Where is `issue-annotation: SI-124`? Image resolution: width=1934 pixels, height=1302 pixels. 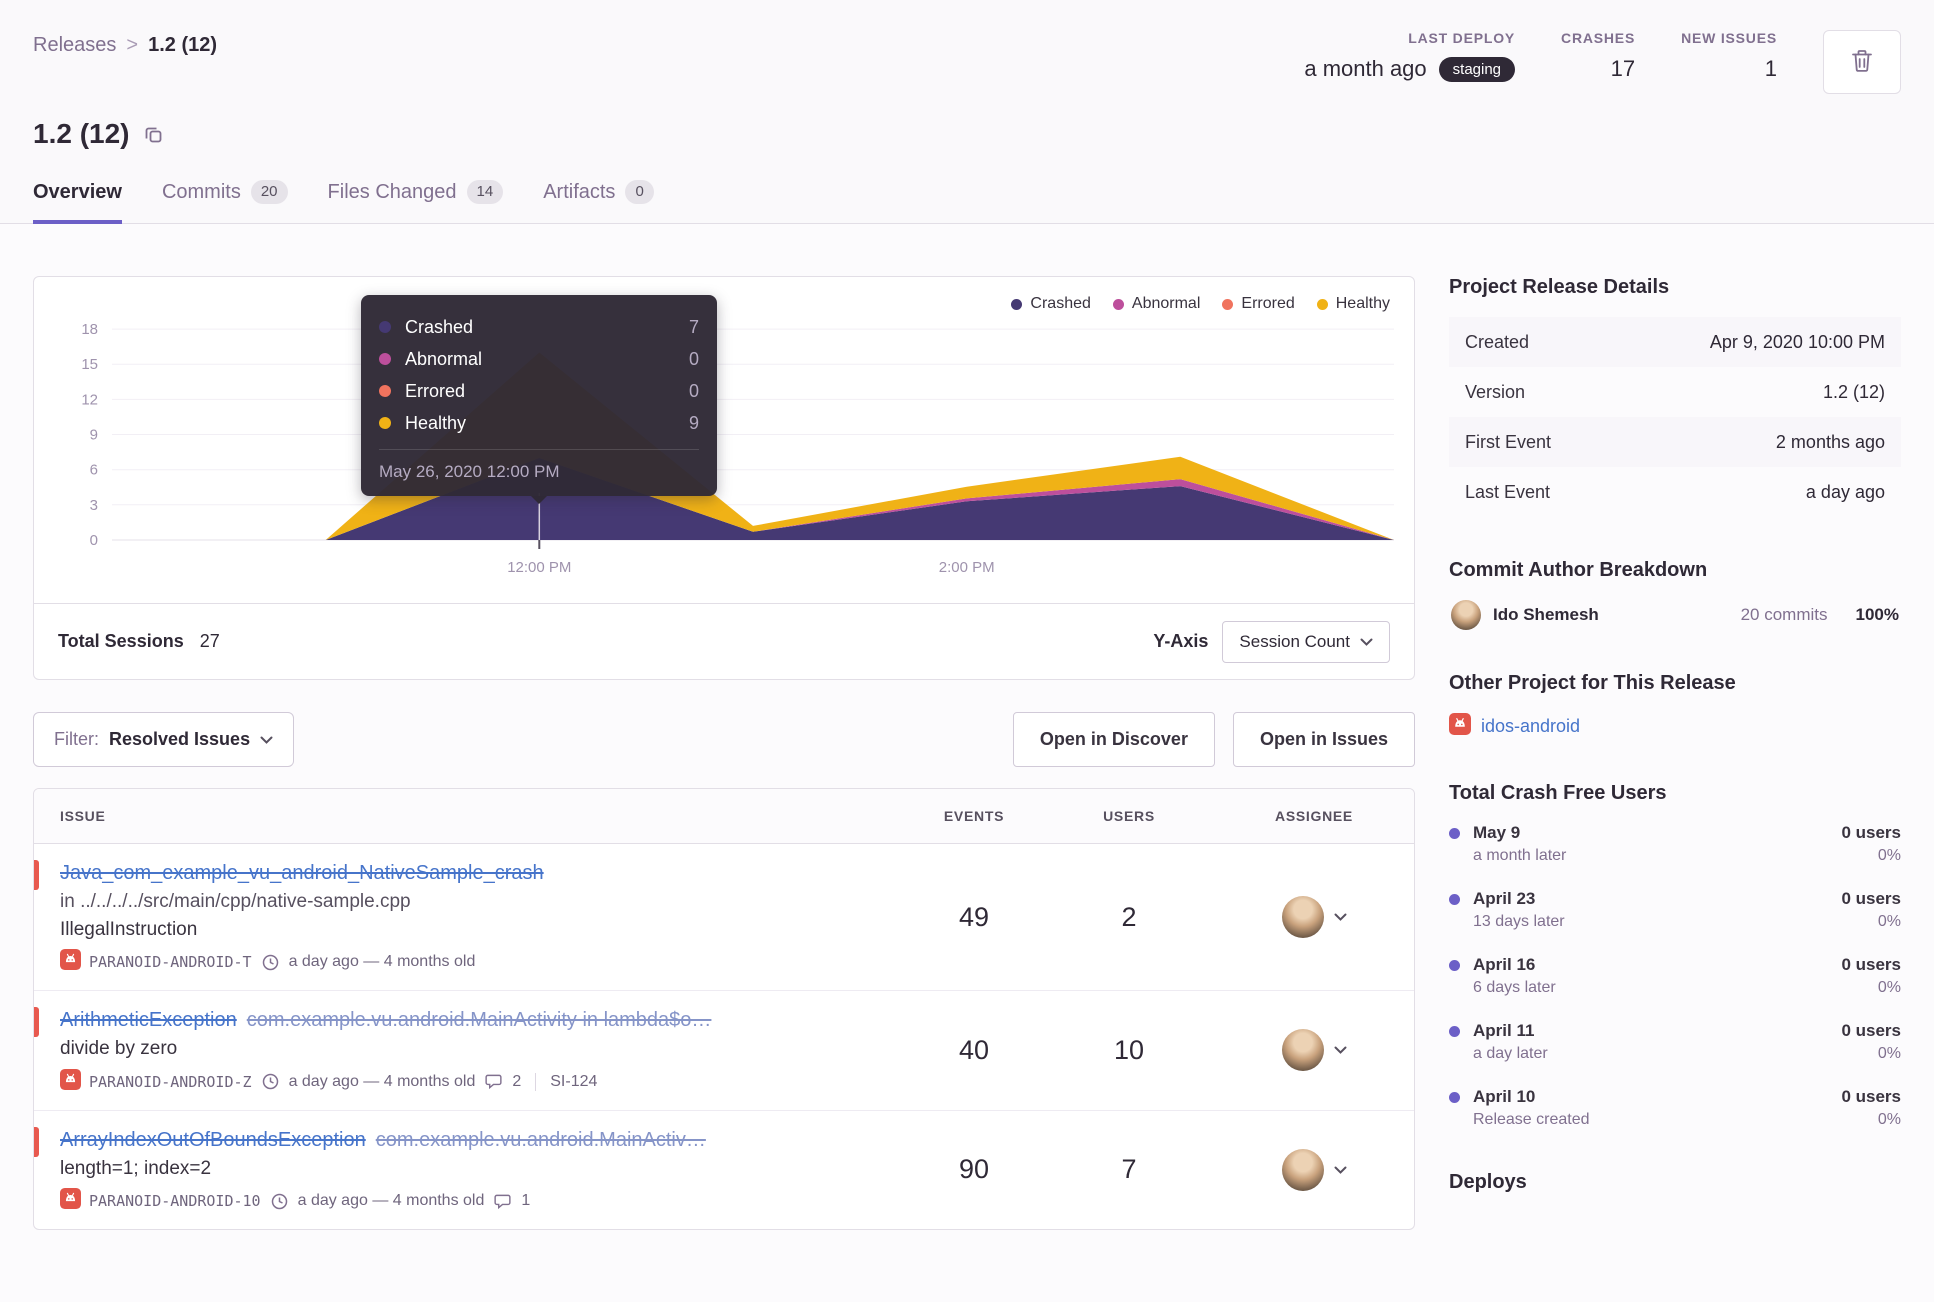 issue-annotation: SI-124 is located at coordinates (573, 1082).